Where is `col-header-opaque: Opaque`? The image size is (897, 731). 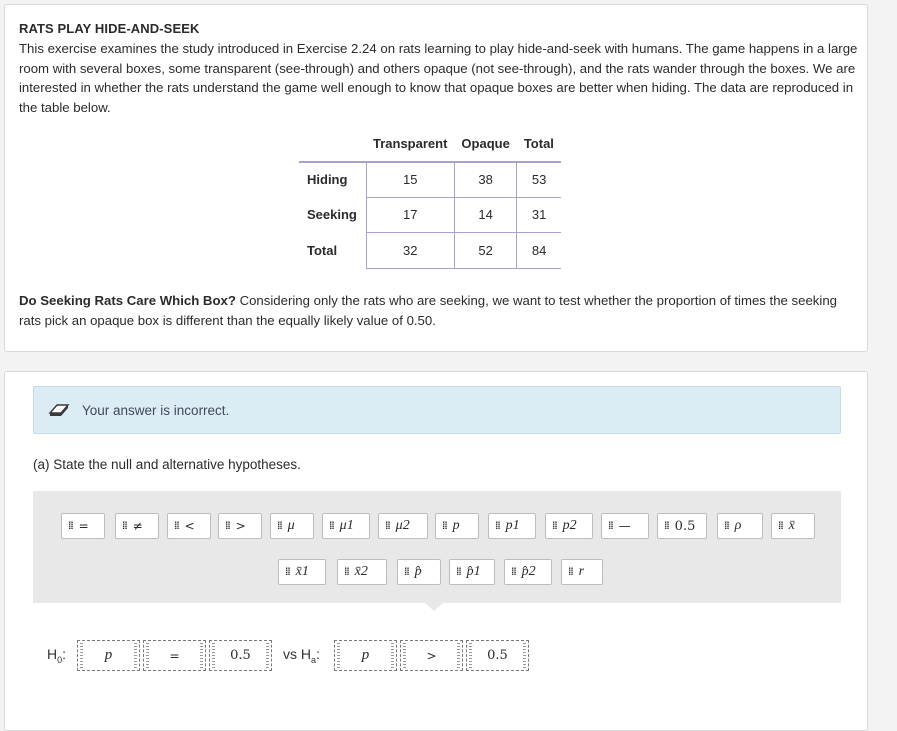
col-header-opaque: Opaque is located at coordinates (485, 144).